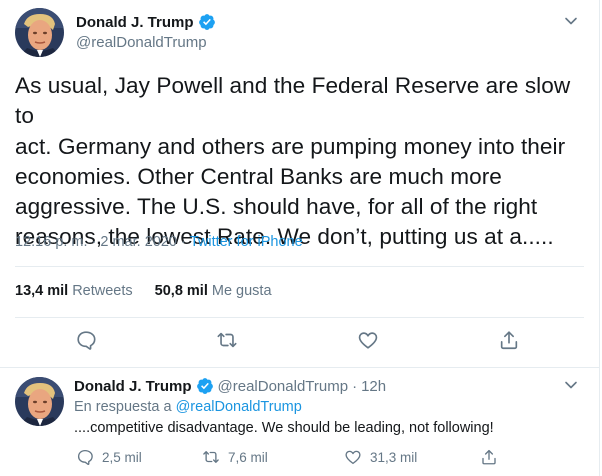  What do you see at coordinates (181, 291) in the screenshot?
I see `likes-count: 50,8 mil` at bounding box center [181, 291].